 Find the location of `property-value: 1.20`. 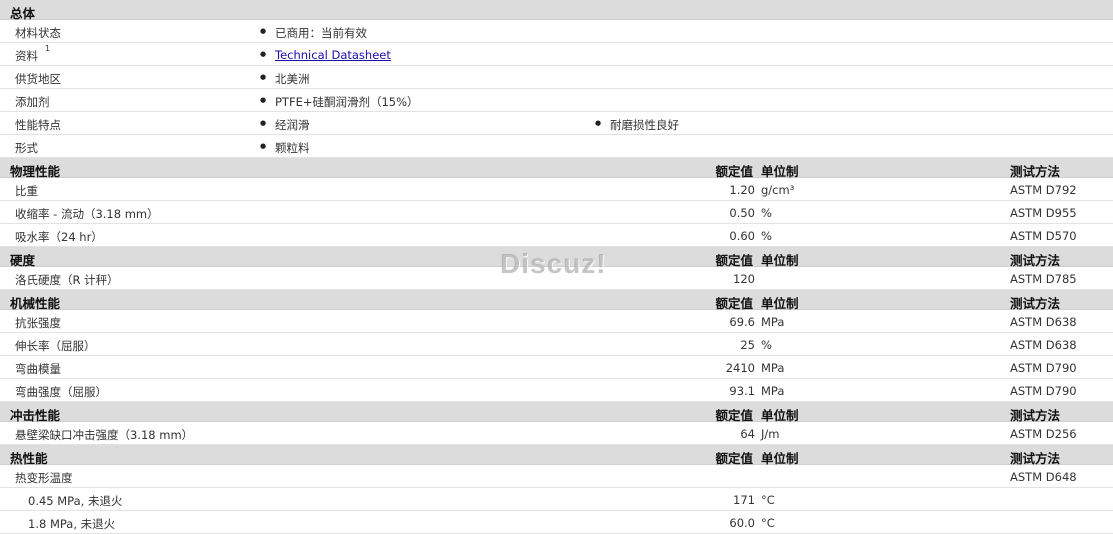

property-value: 1.20 is located at coordinates (742, 190).